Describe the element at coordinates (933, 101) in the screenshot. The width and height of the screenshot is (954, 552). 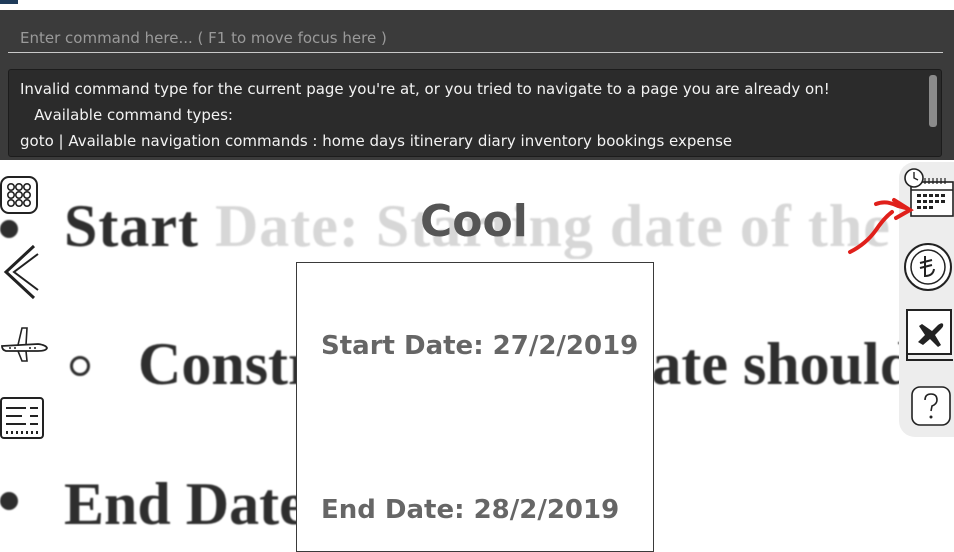
I see `result-scrollbar-thumb` at that location.